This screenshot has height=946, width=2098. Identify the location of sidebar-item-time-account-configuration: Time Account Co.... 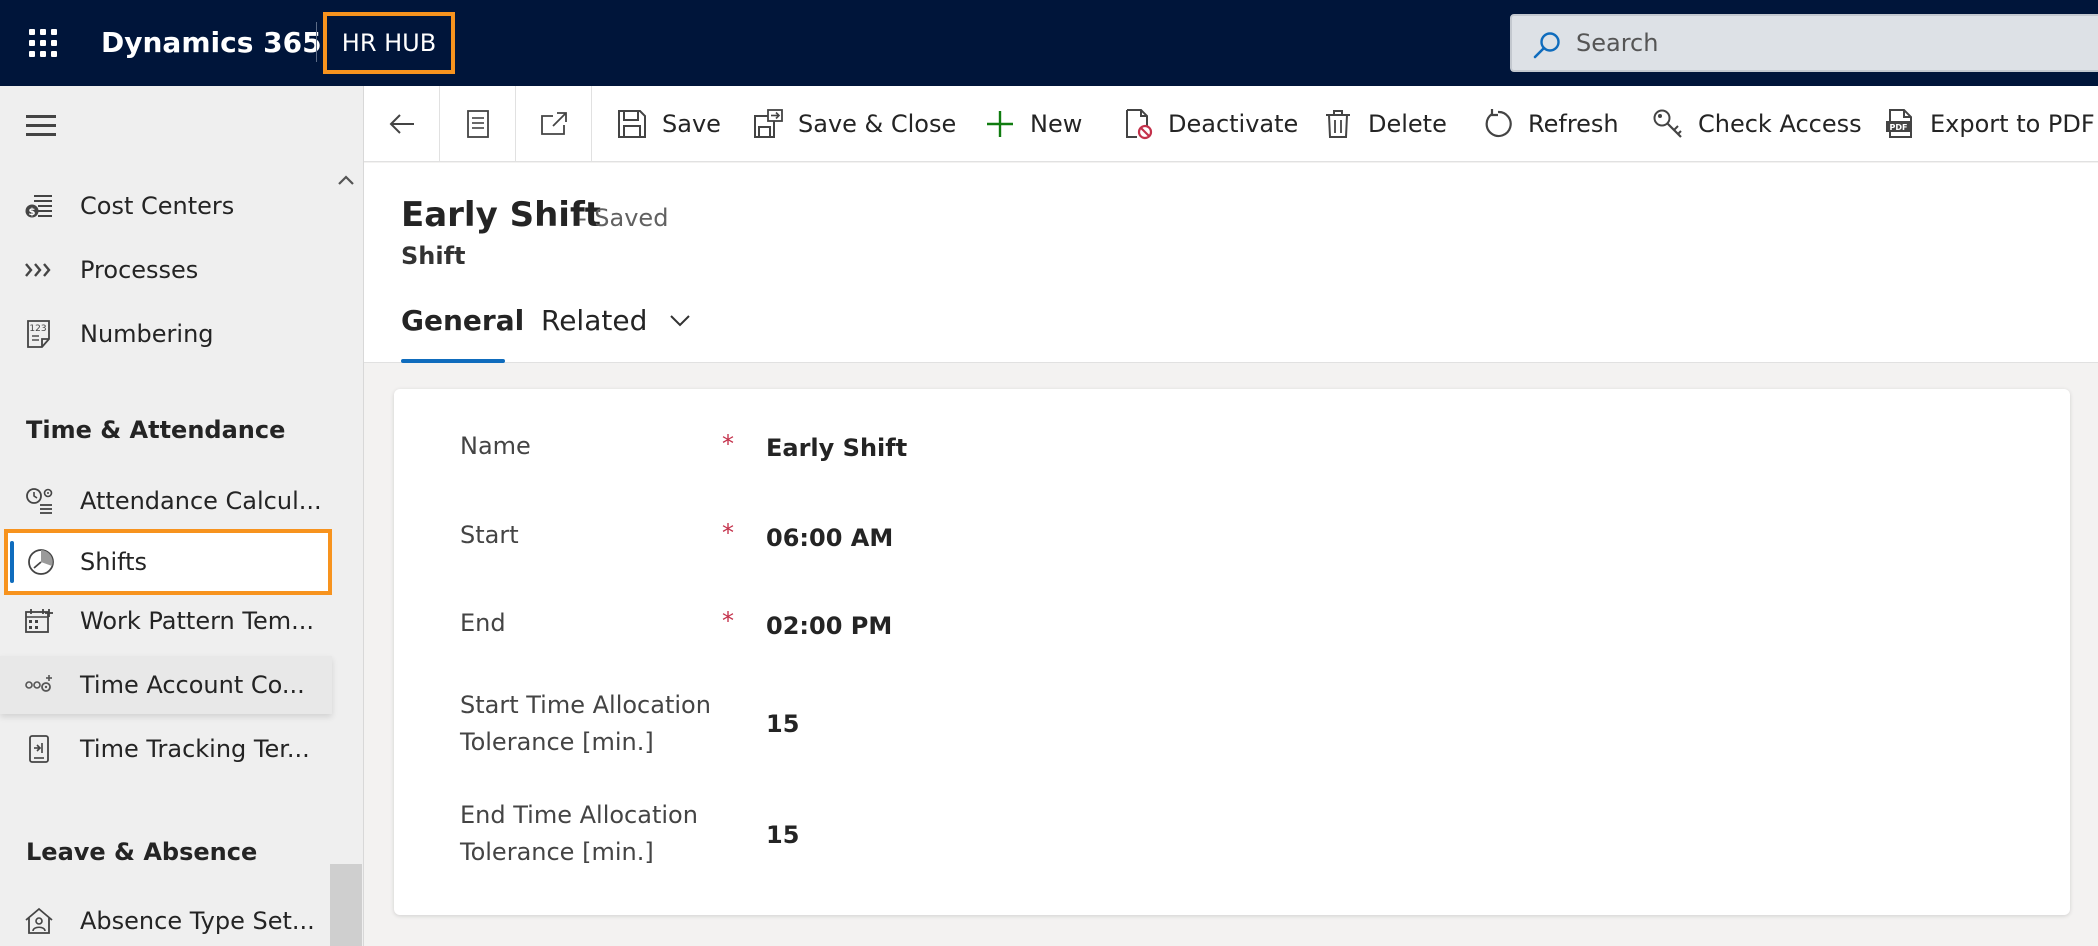
(166, 685).